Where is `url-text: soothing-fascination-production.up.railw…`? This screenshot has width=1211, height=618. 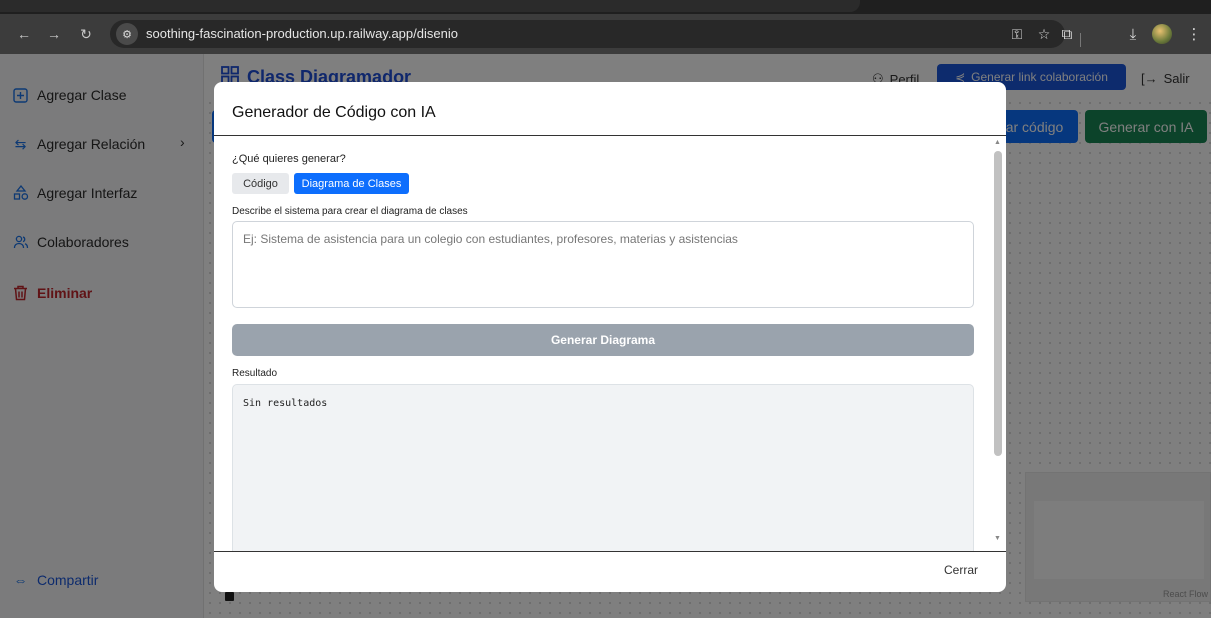
url-text: soothing-fascination-production.up.railw… is located at coordinates (302, 33).